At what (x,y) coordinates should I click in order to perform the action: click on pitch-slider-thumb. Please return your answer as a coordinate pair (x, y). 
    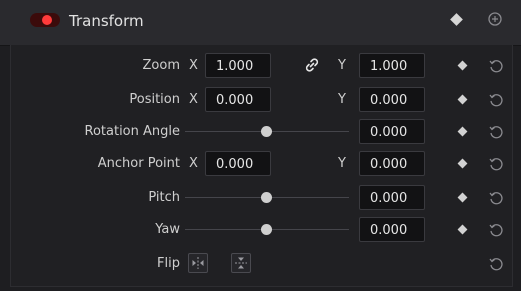
    Looking at the image, I should click on (266, 197).